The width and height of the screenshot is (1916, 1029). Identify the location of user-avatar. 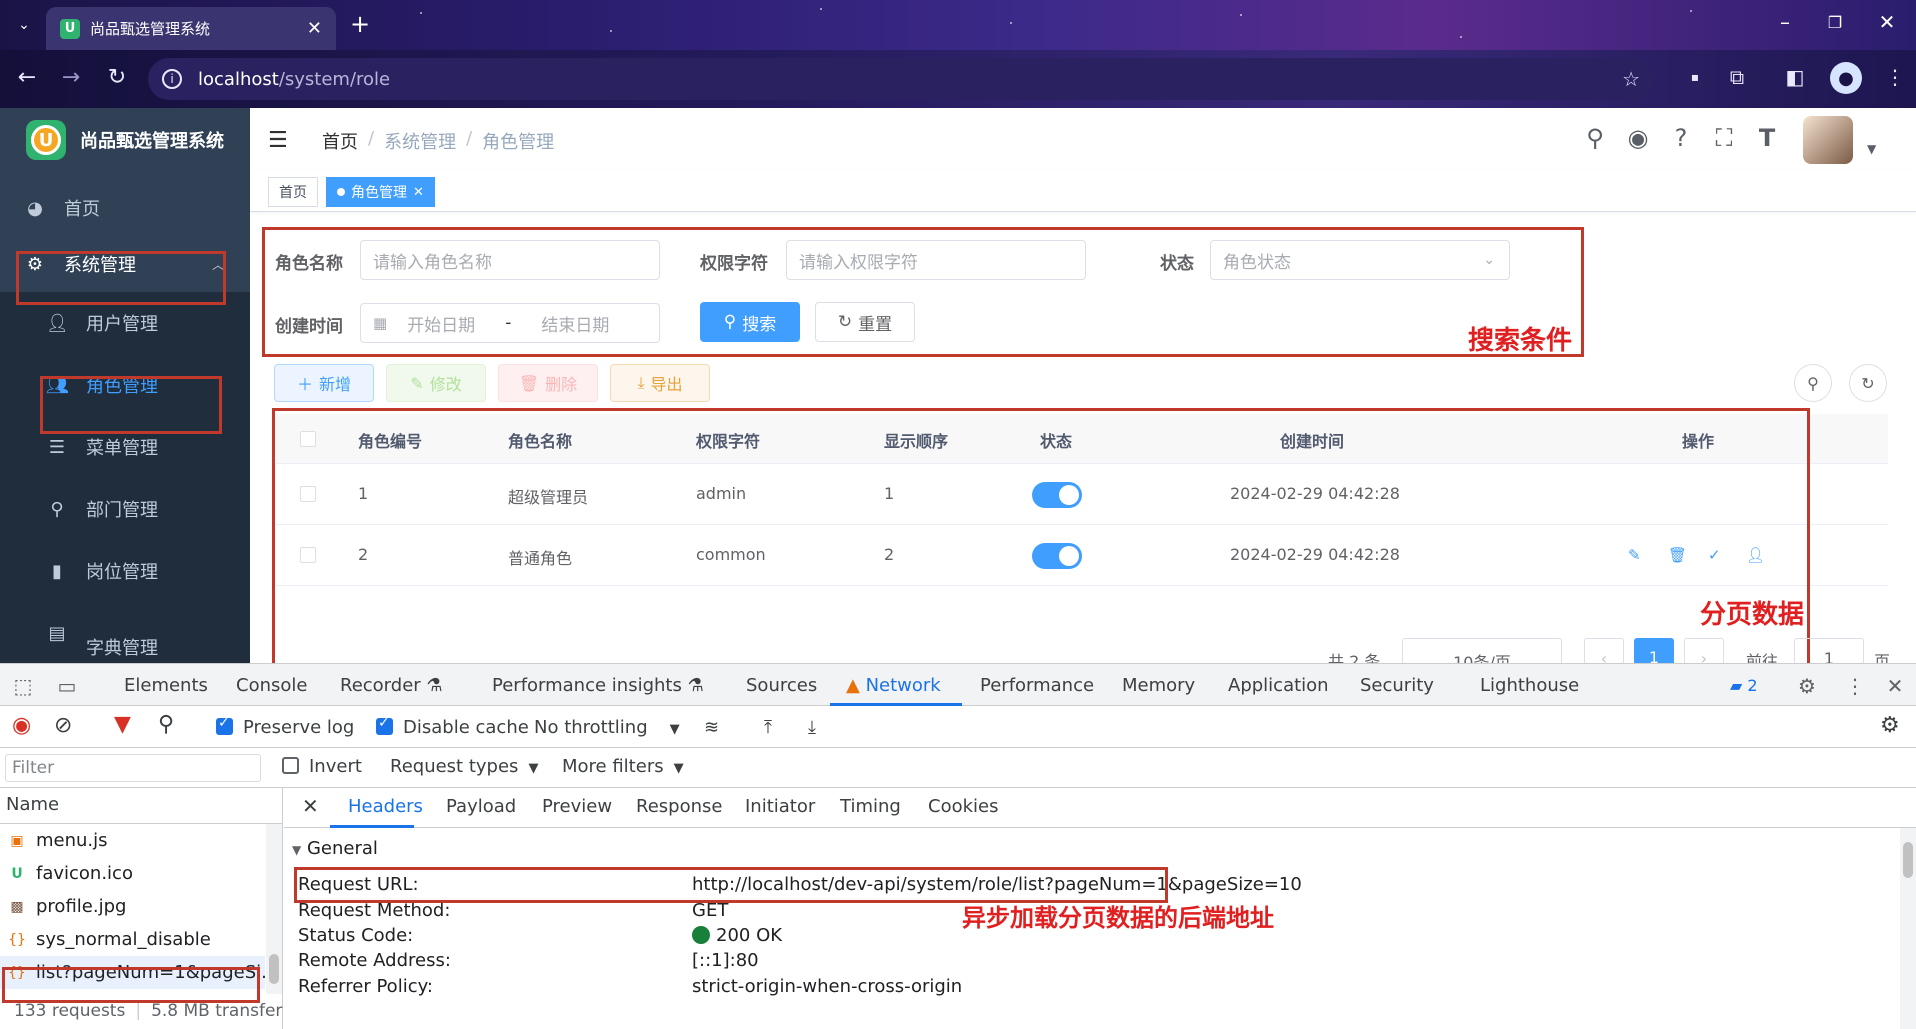
(1828, 140).